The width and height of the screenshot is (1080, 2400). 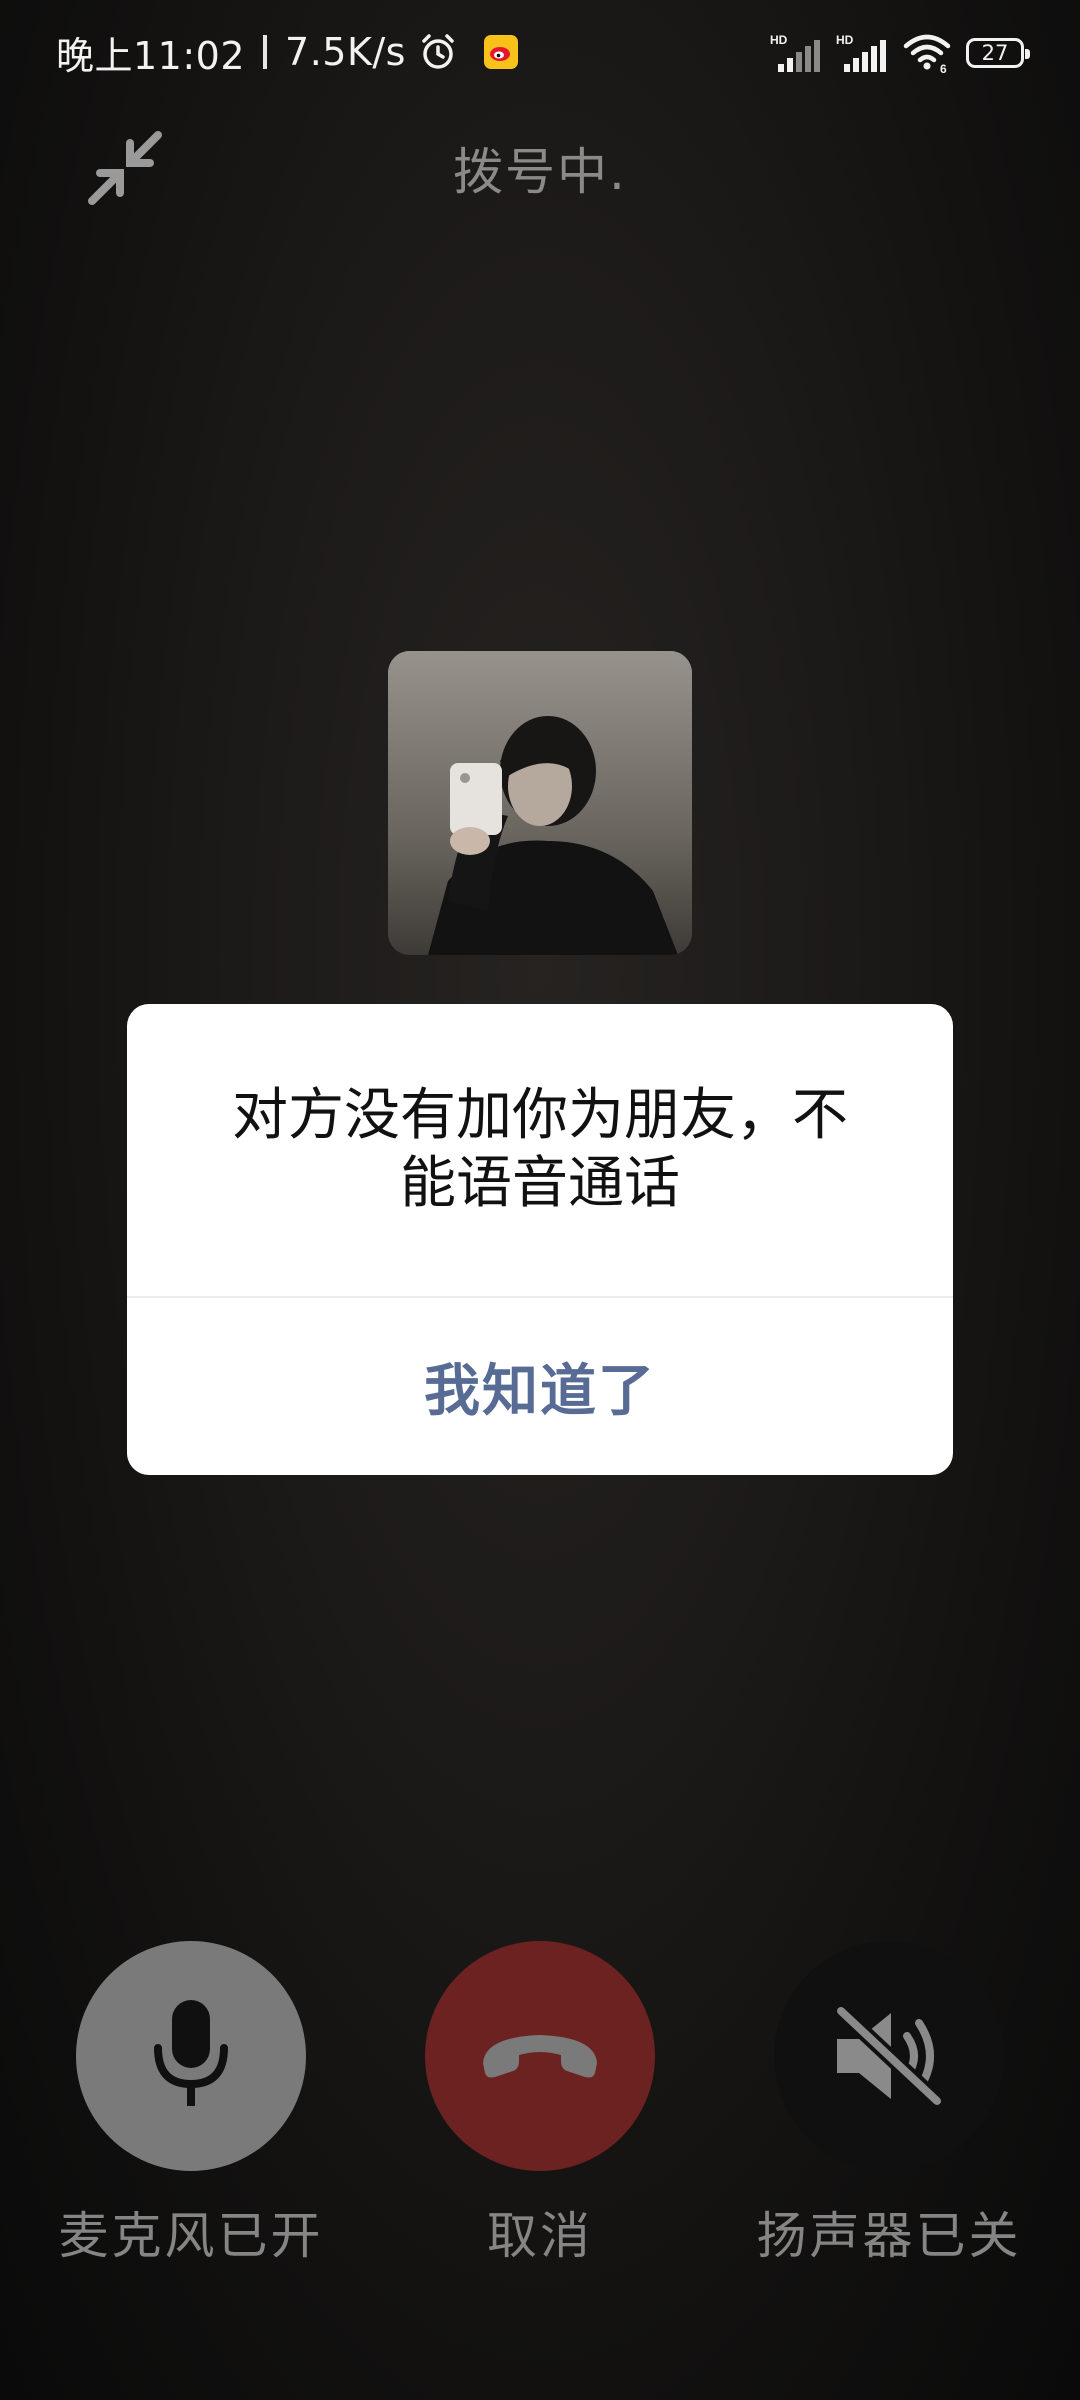 What do you see at coordinates (540, 52) in the screenshot?
I see `status-bar: 晚上11:02 7.5K/s HD HD 6 27` at bounding box center [540, 52].